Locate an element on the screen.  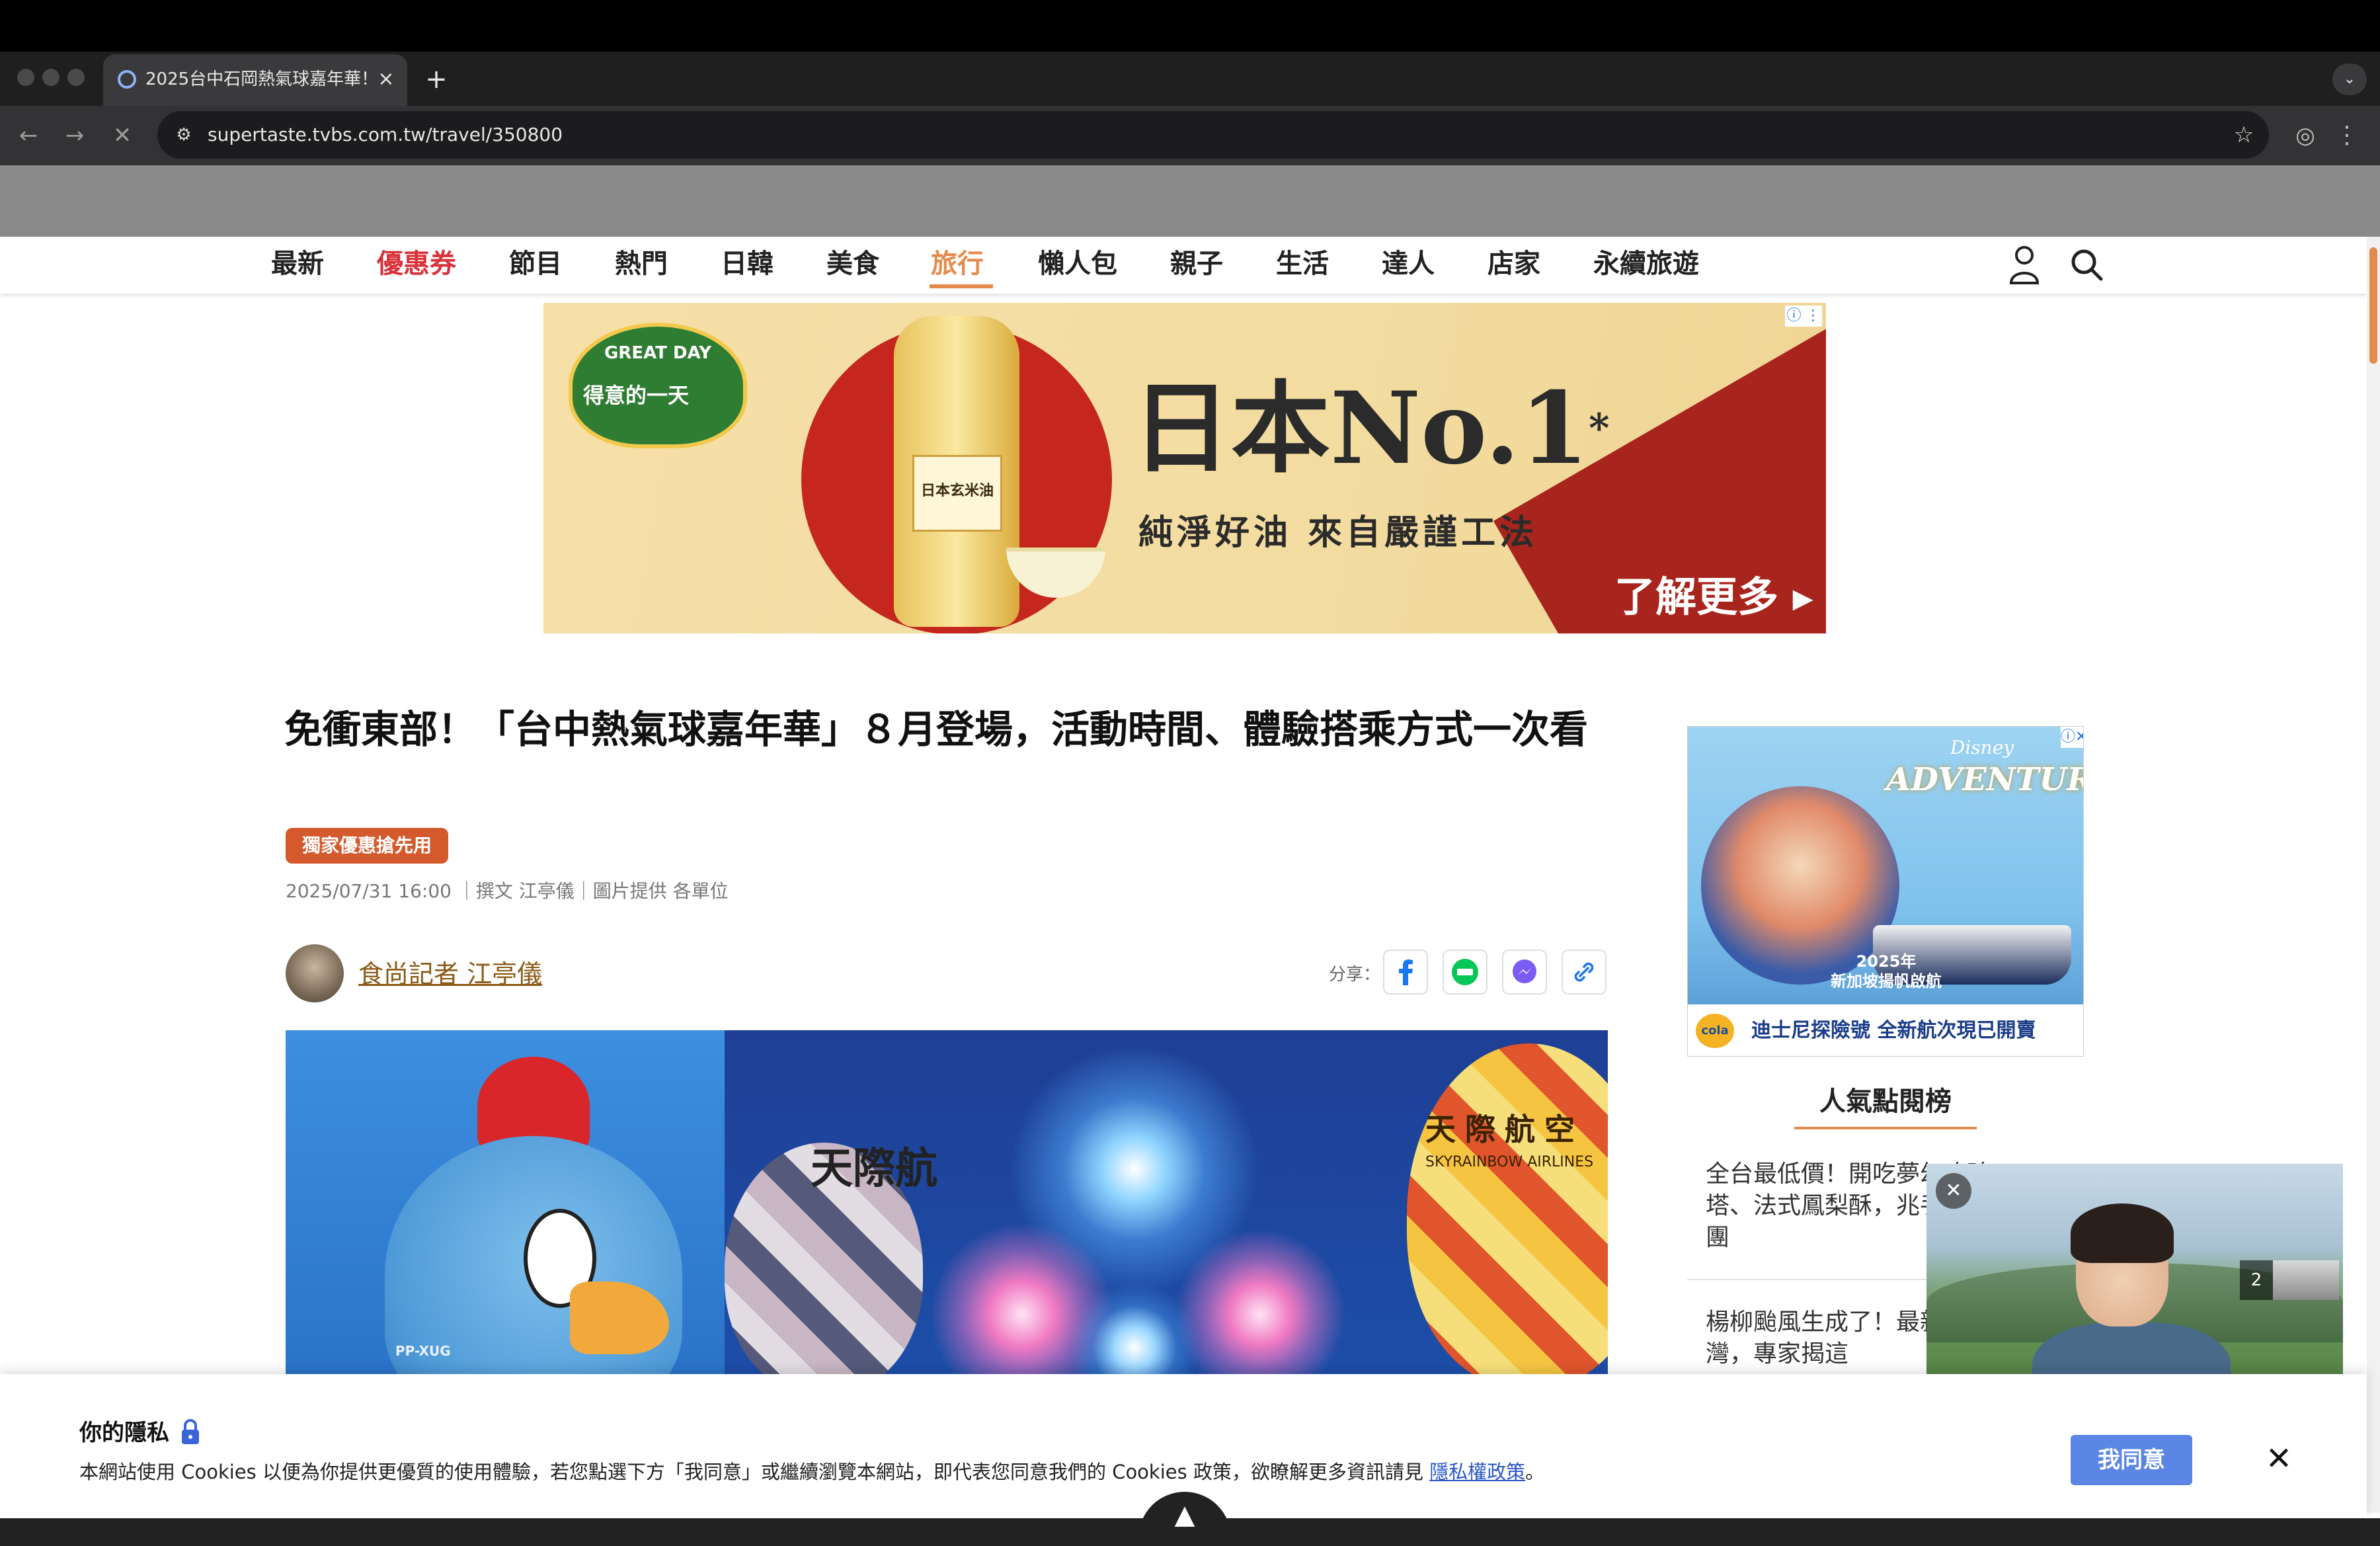
share-messenger-button is located at coordinates (1524, 972).